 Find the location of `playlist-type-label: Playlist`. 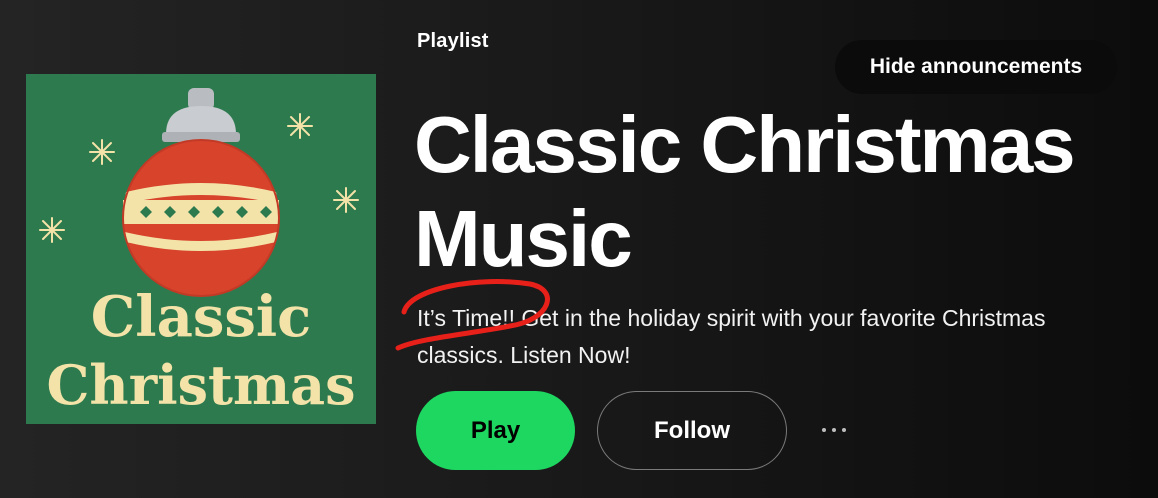

playlist-type-label: Playlist is located at coordinates (453, 41).